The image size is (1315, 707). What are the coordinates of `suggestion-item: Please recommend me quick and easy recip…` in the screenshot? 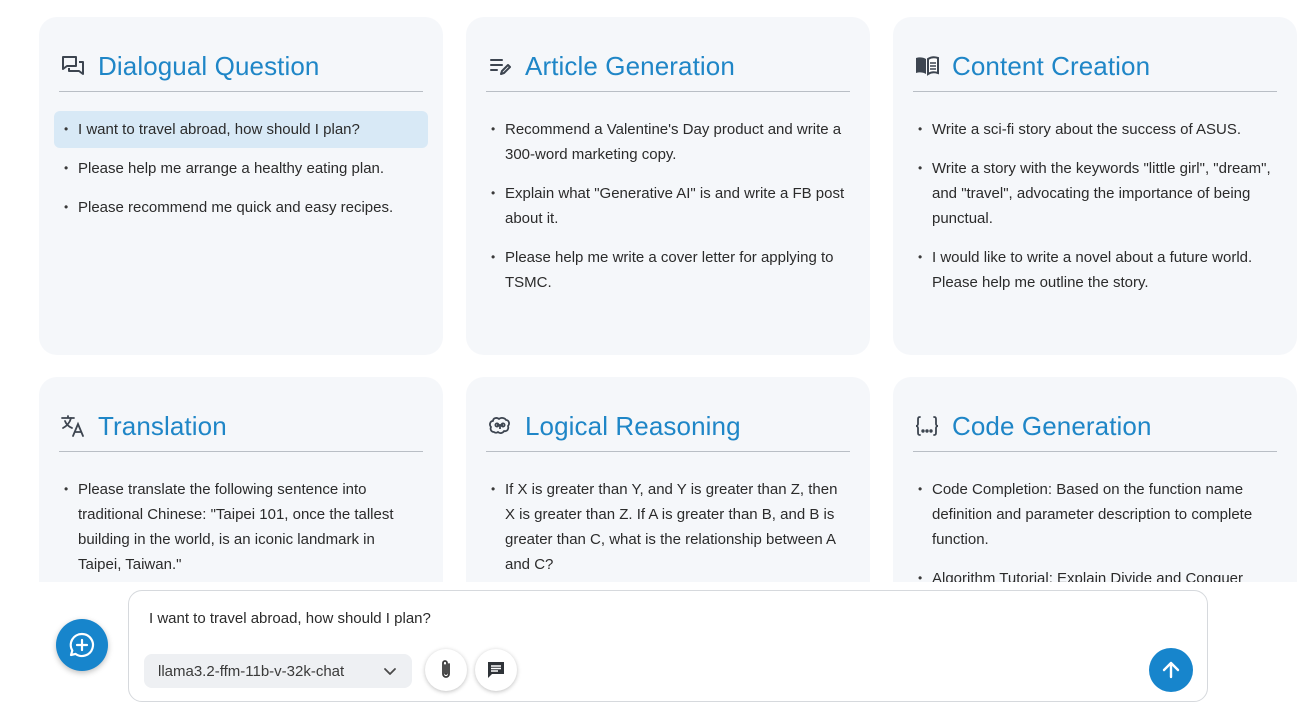 It's located at (241, 207).